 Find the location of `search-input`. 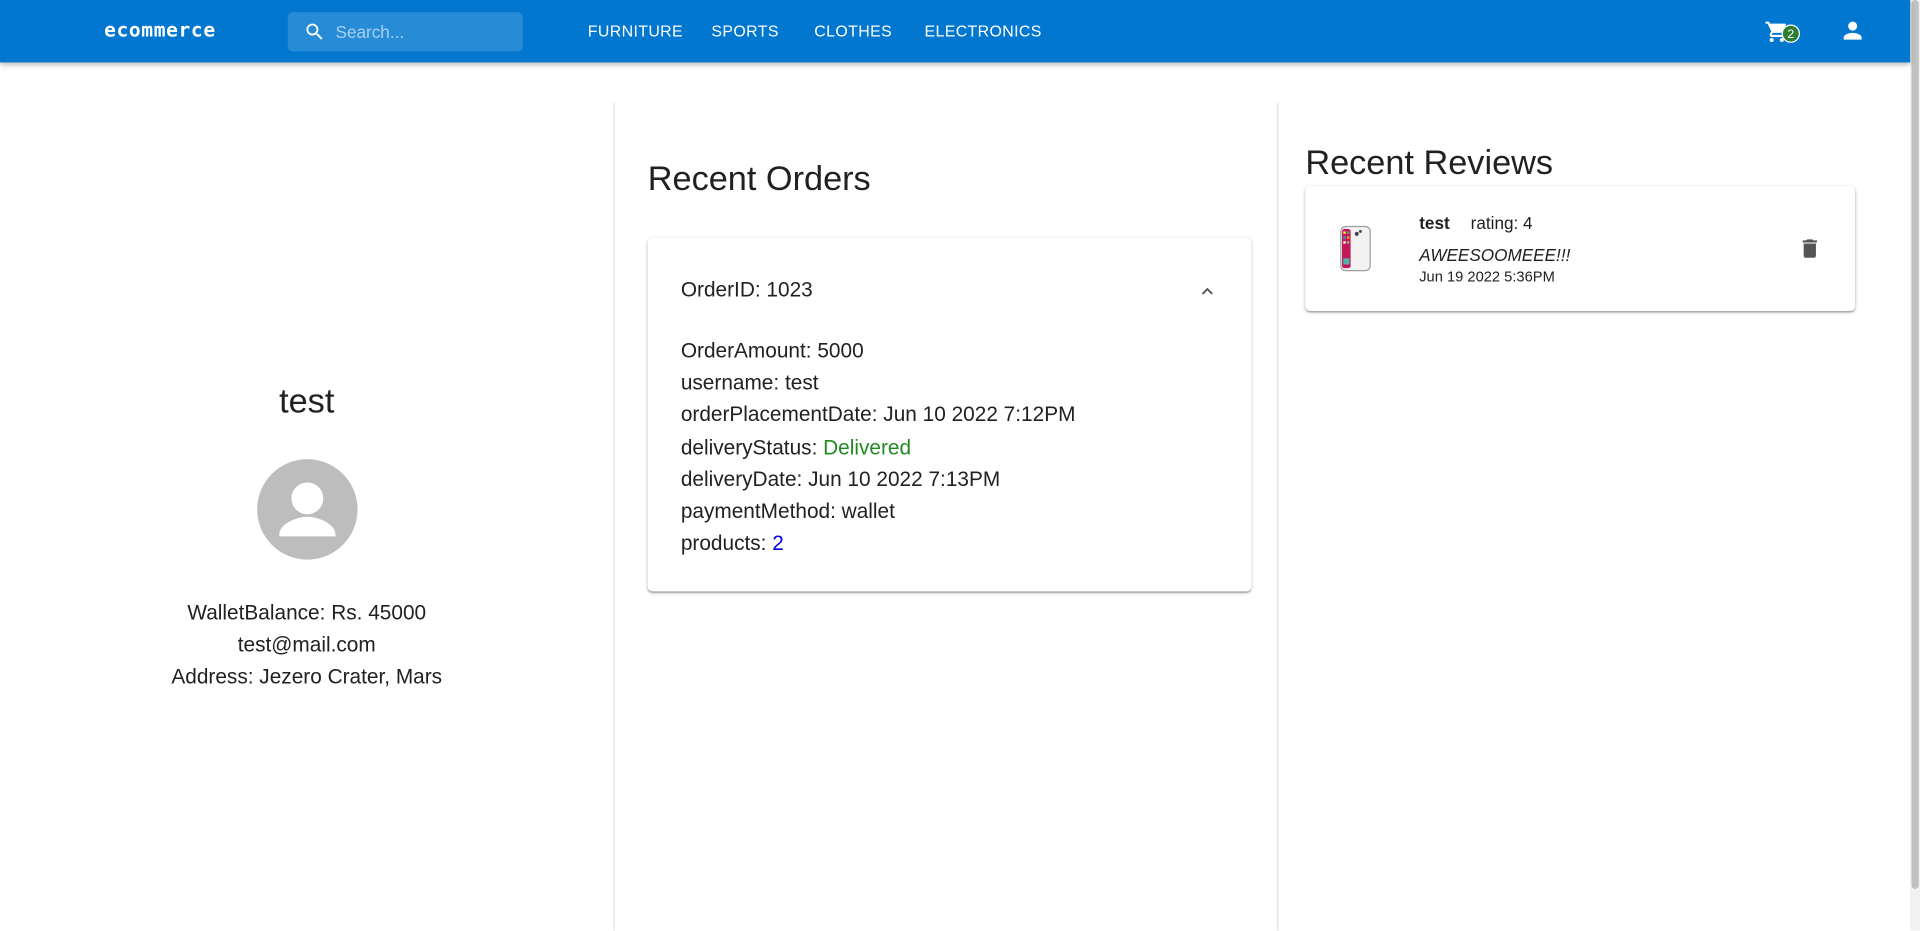

search-input is located at coordinates (426, 32).